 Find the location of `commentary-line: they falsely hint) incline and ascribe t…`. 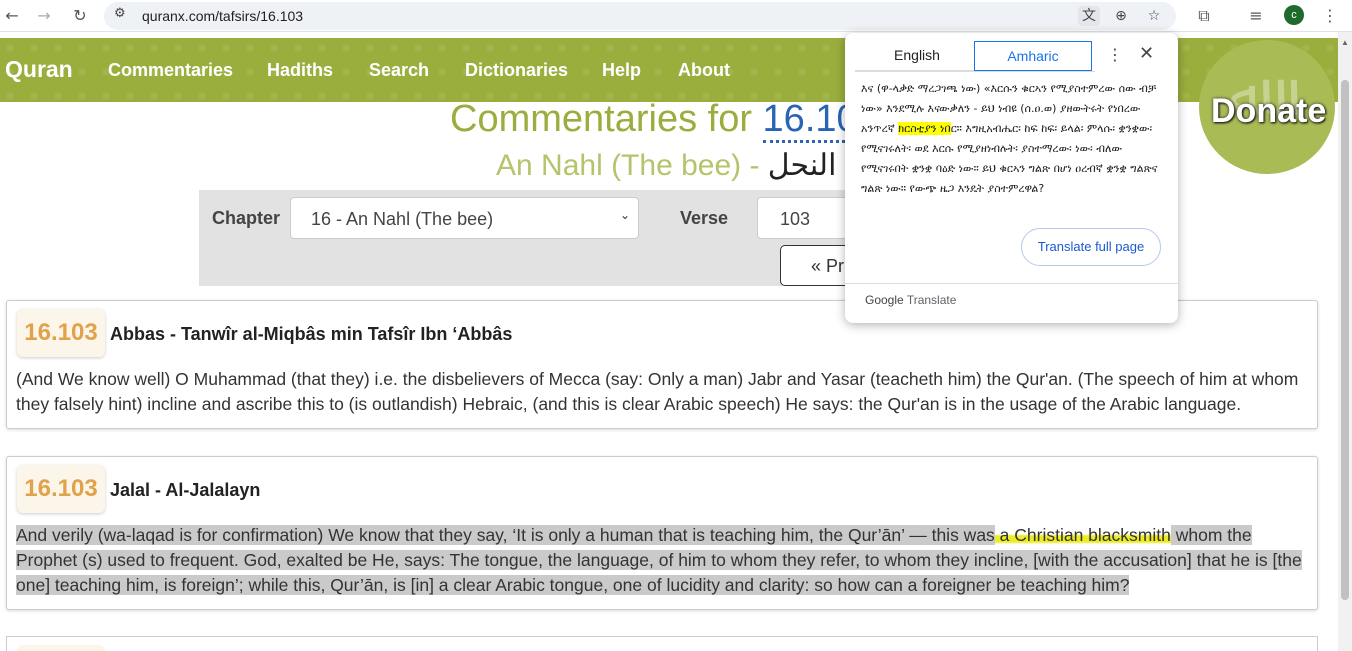

commentary-line: they falsely hint) incline and ascribe t… is located at coordinates (629, 404).